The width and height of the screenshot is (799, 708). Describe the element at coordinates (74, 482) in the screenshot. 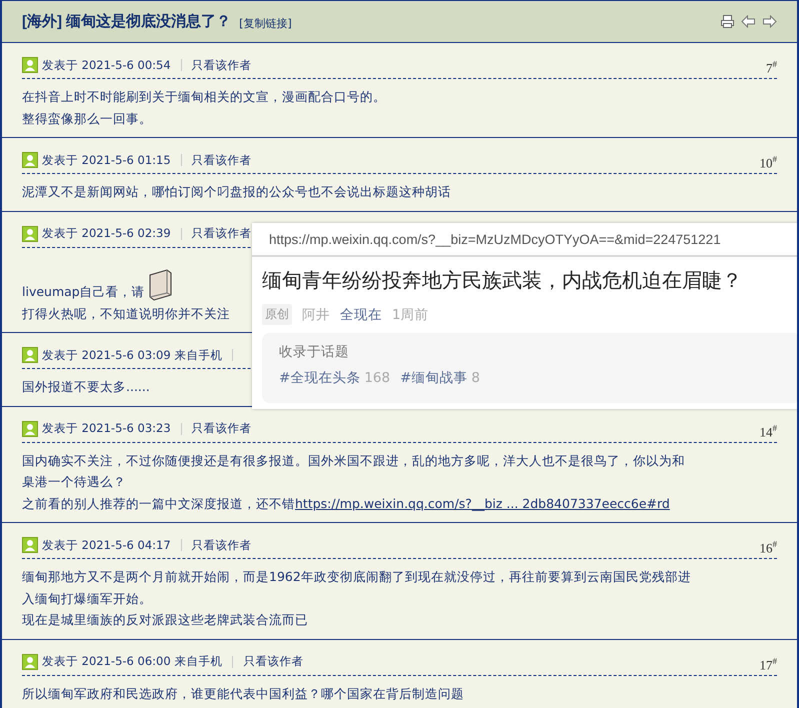

I see `post-text: 臬港一个待遇么？` at that location.